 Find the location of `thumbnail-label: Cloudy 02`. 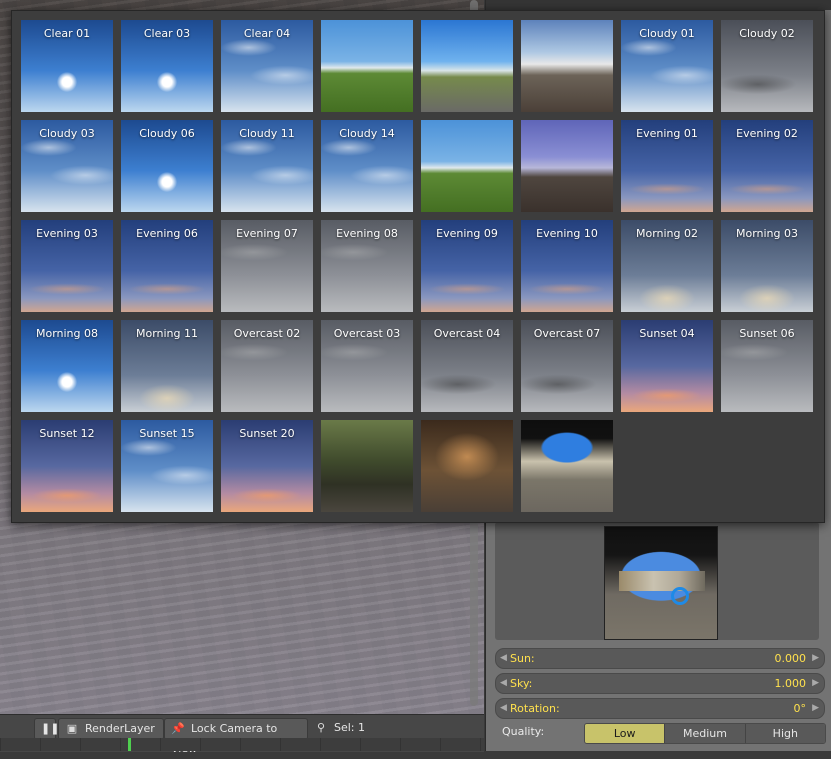

thumbnail-label: Cloudy 02 is located at coordinates (767, 33).